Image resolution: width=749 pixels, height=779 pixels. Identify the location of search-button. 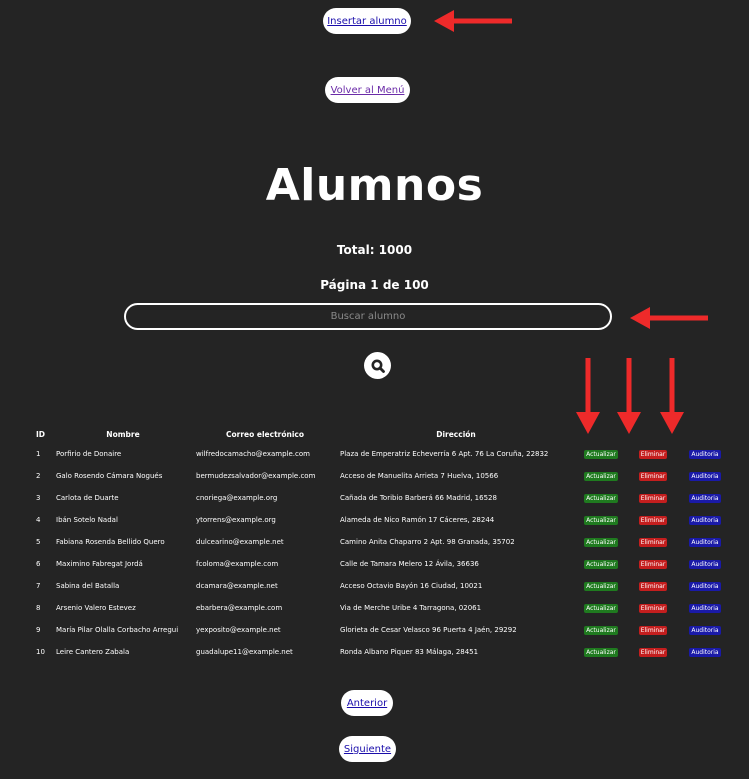
(377, 365).